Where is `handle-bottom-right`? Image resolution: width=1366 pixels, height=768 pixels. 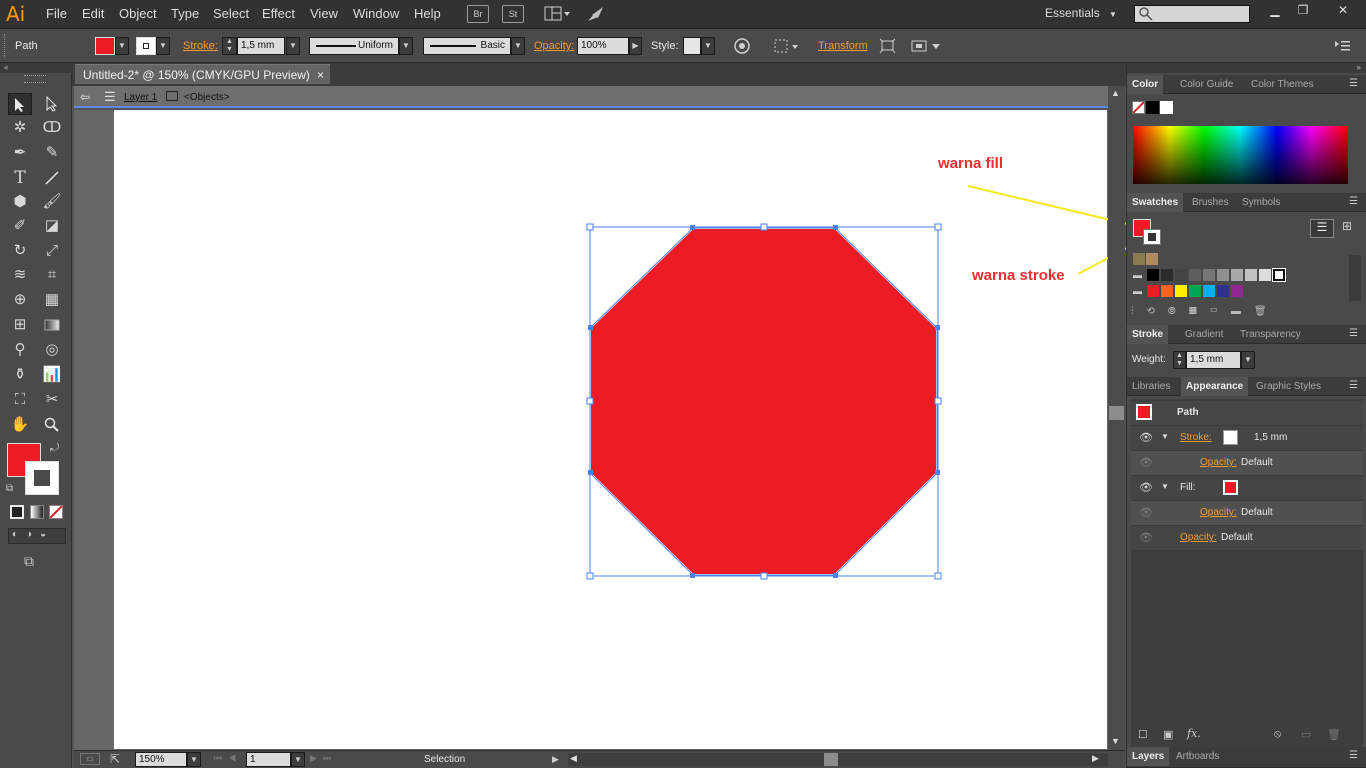 handle-bottom-right is located at coordinates (938, 576).